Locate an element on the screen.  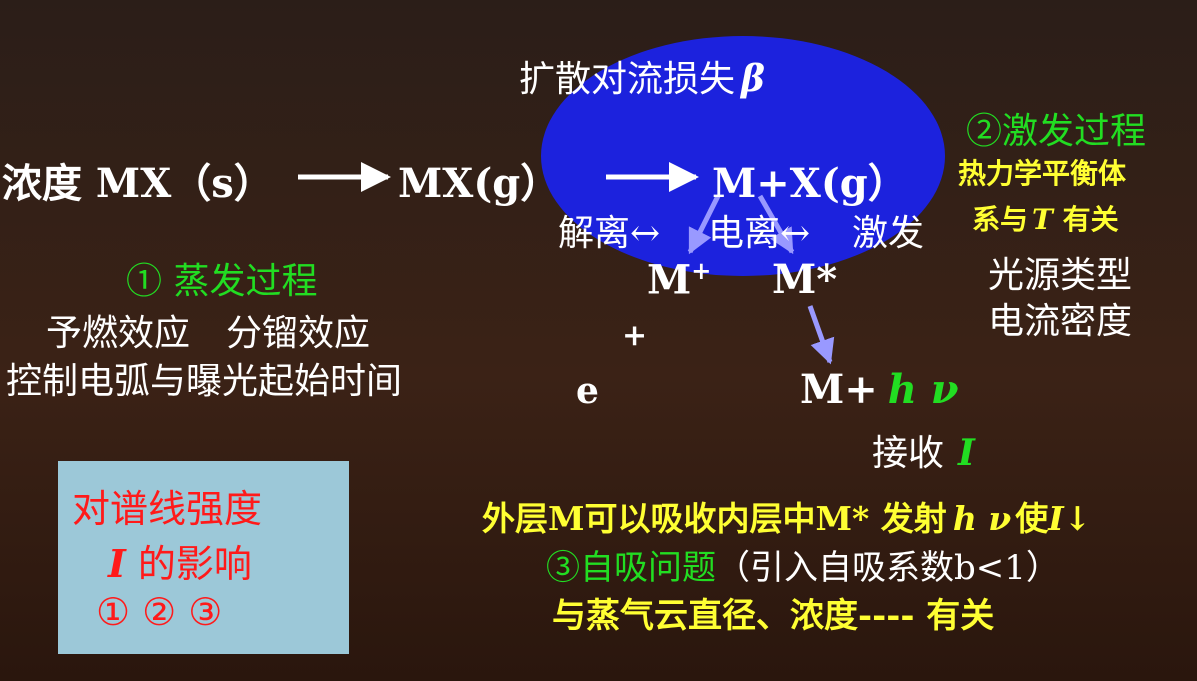
box-line2: I 的影响 is located at coordinates (180, 563).